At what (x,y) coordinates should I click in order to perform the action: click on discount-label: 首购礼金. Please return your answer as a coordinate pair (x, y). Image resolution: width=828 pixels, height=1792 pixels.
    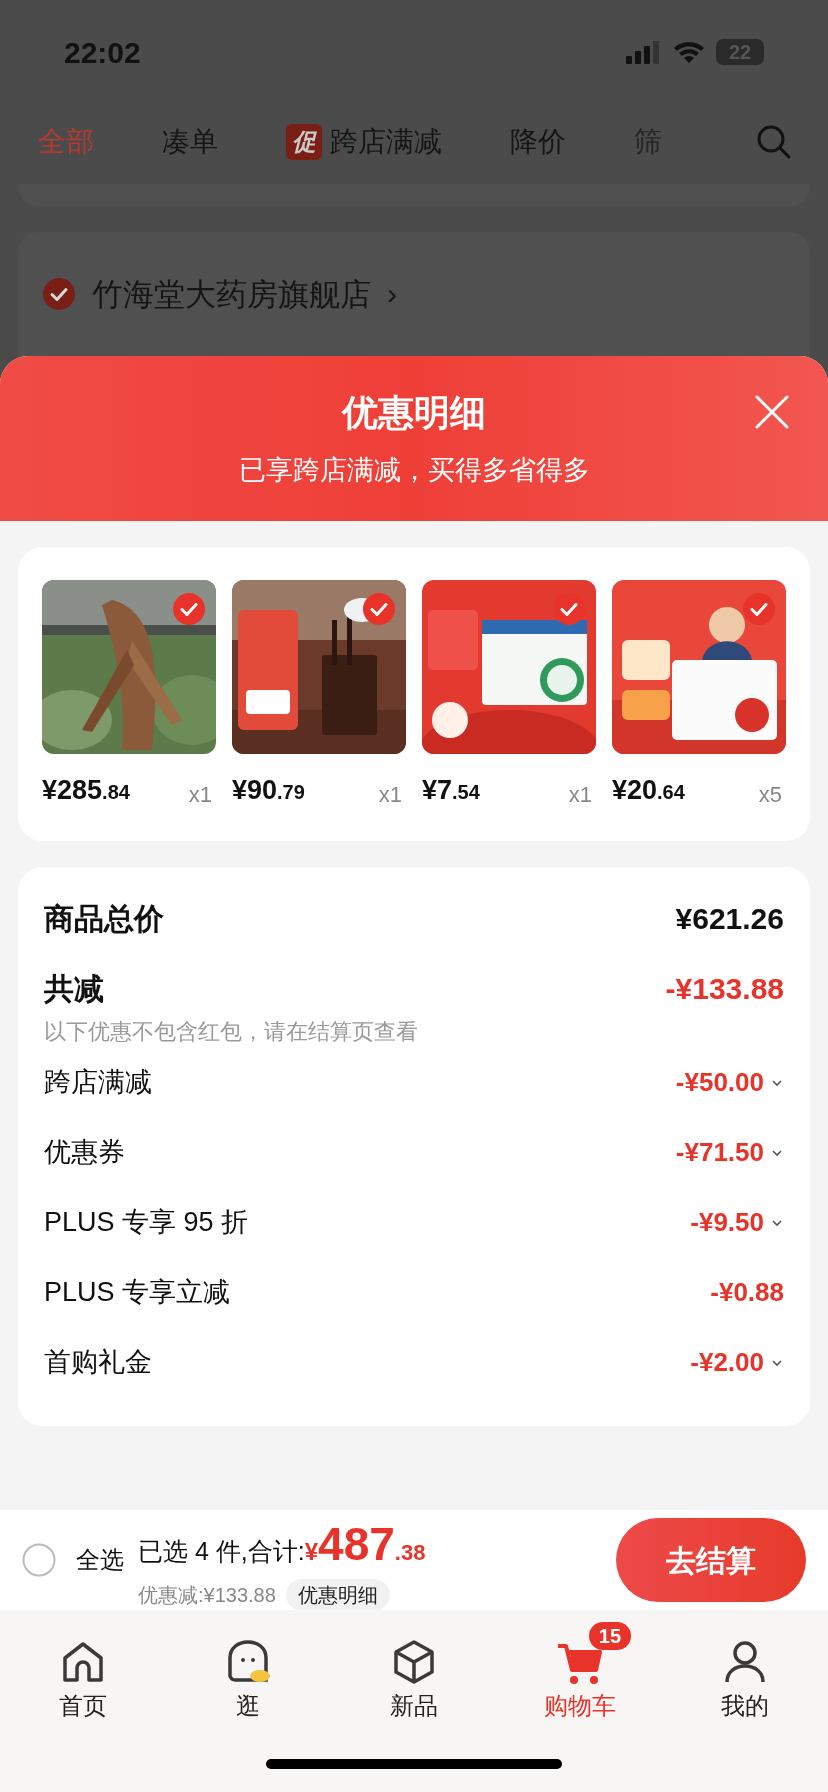
    Looking at the image, I should click on (98, 1363).